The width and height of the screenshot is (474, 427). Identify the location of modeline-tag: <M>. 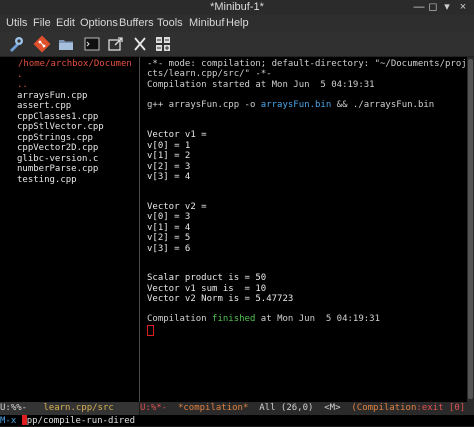
(332, 408).